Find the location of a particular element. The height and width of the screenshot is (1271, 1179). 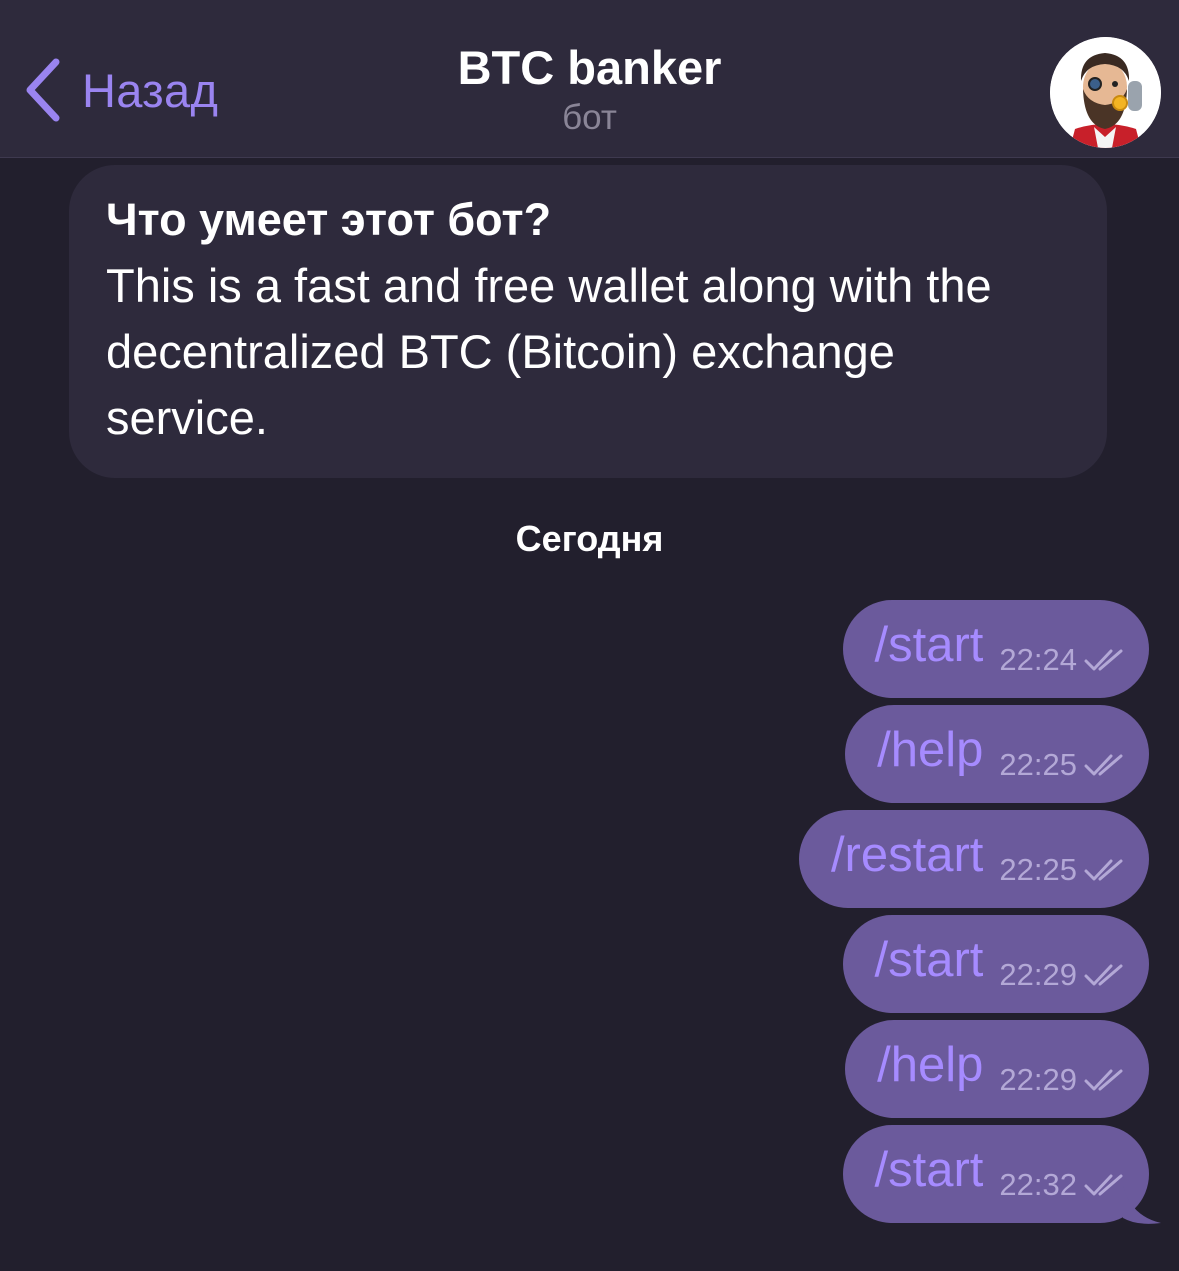

bot-info-line: decentralized BTC (Bitcoin) exchange is located at coordinates (500, 351).